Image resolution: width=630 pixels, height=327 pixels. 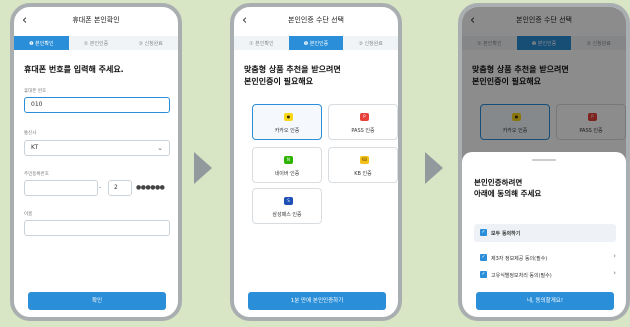 I want to click on page-title: 본인인증 수단 선택, so click(x=316, y=20).